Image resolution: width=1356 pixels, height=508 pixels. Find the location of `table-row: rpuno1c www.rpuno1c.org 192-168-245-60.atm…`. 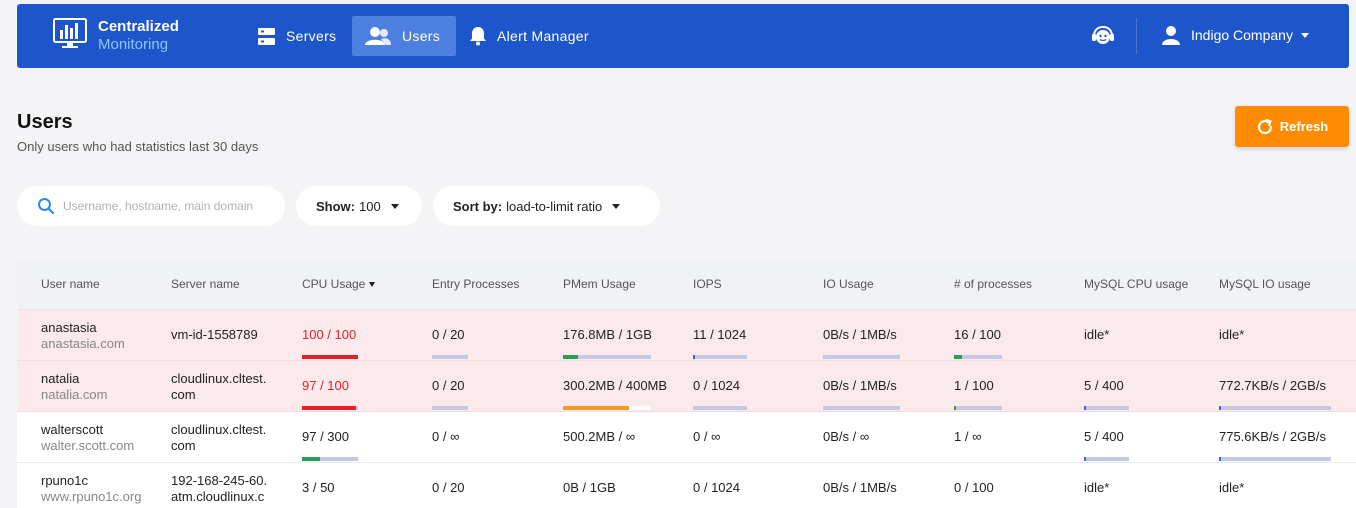

table-row: rpuno1c www.rpuno1c.org 192-168-245-60.atm… is located at coordinates (686, 485).